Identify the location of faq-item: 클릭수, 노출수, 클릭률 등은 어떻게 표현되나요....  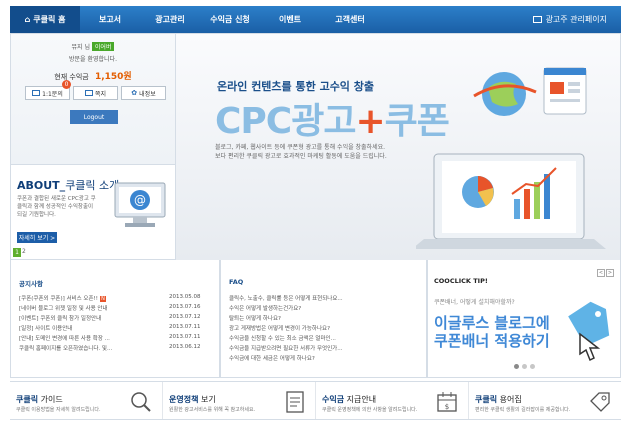
(286, 299).